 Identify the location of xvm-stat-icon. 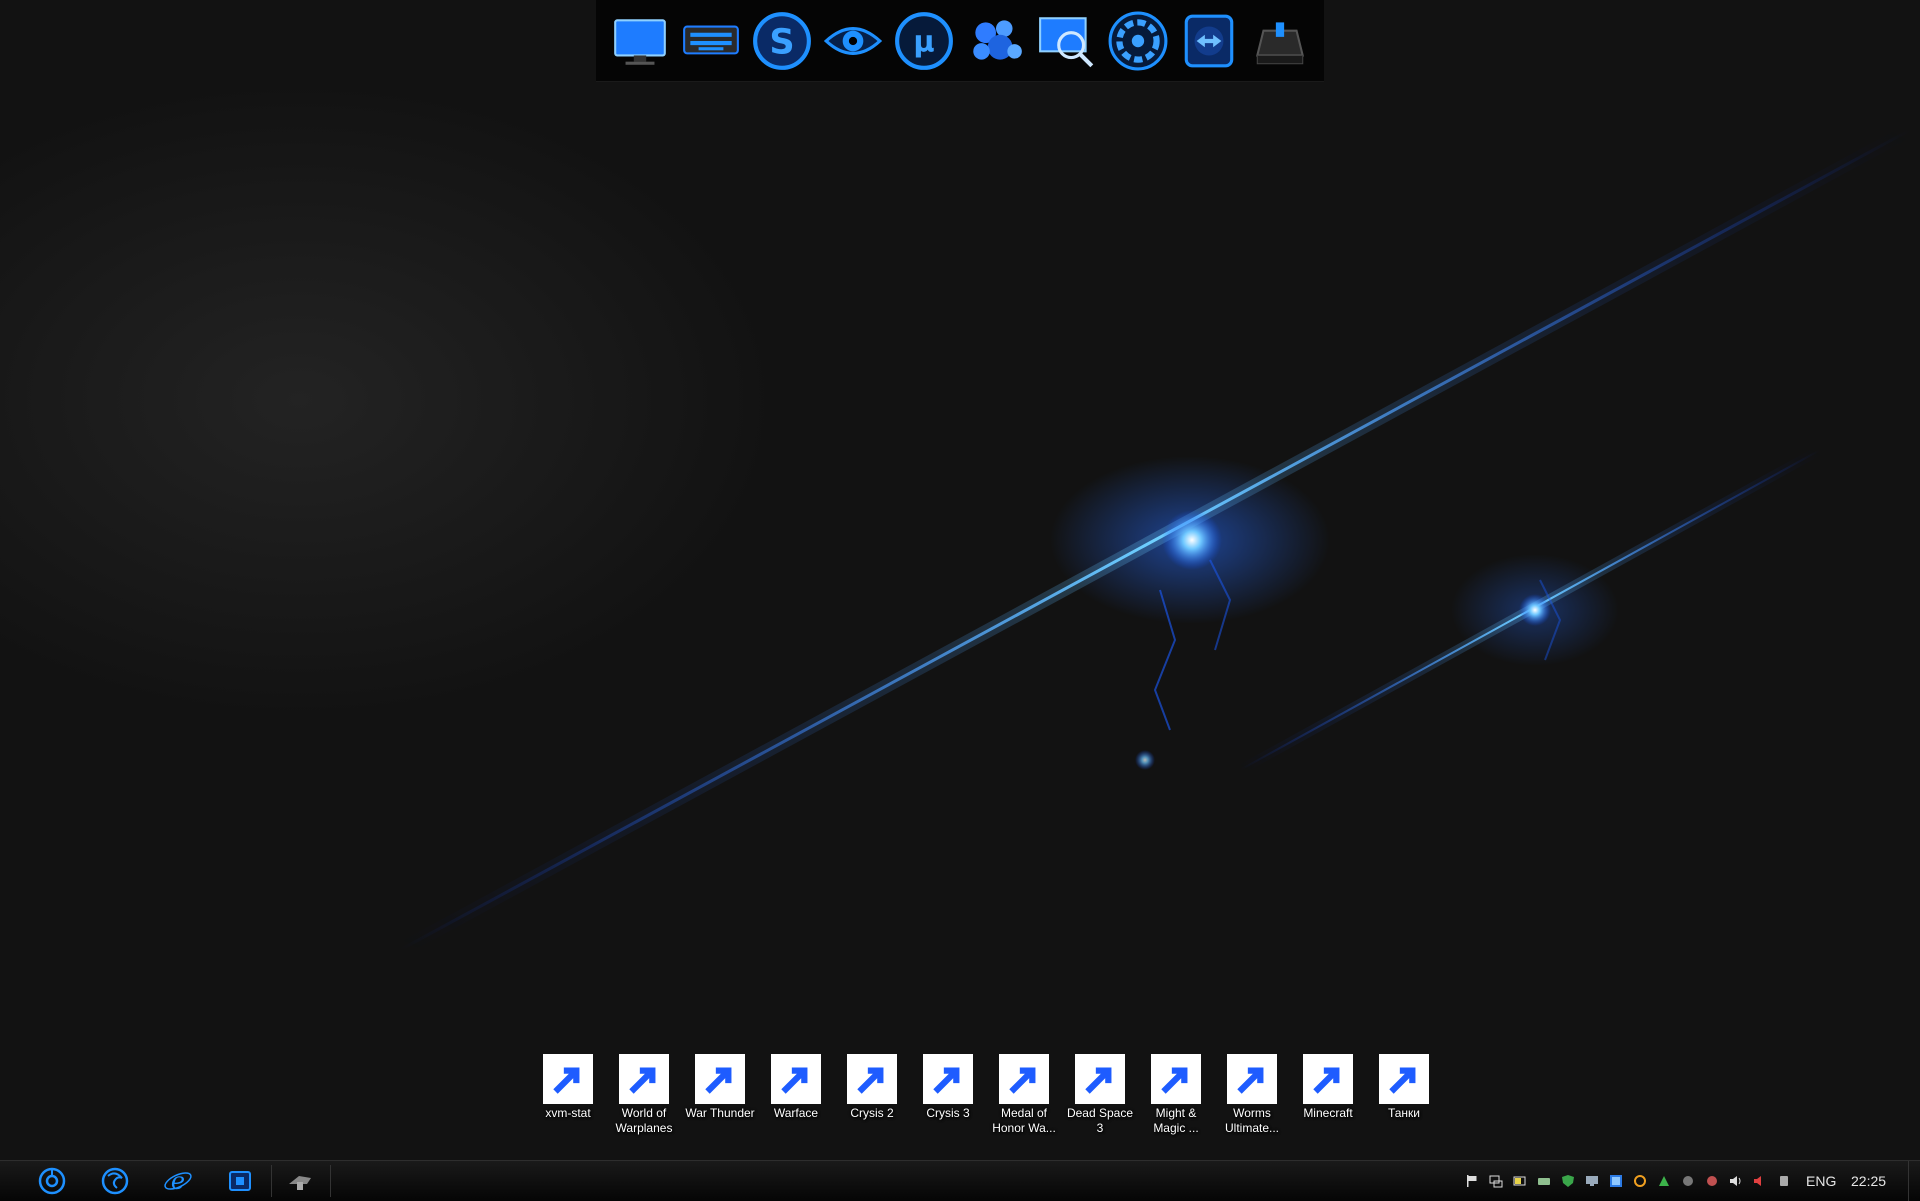
(568, 1079).